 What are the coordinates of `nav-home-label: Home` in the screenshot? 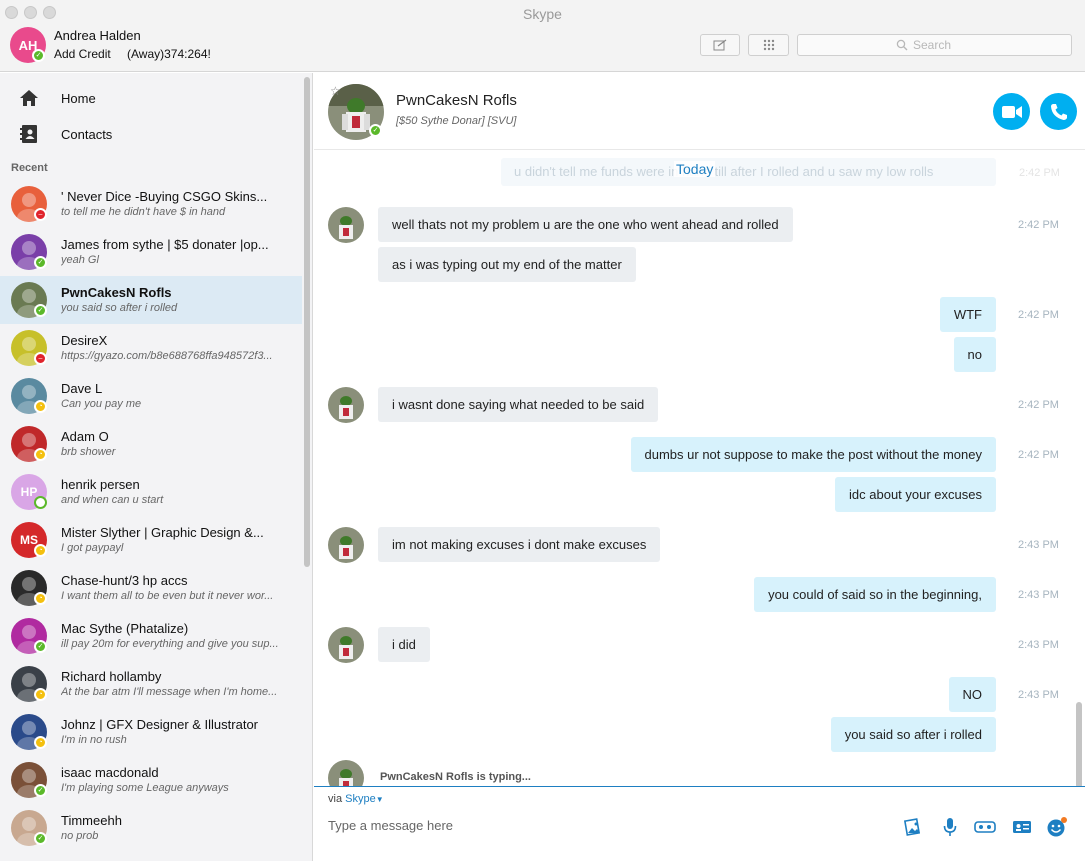 It's located at (78, 98).